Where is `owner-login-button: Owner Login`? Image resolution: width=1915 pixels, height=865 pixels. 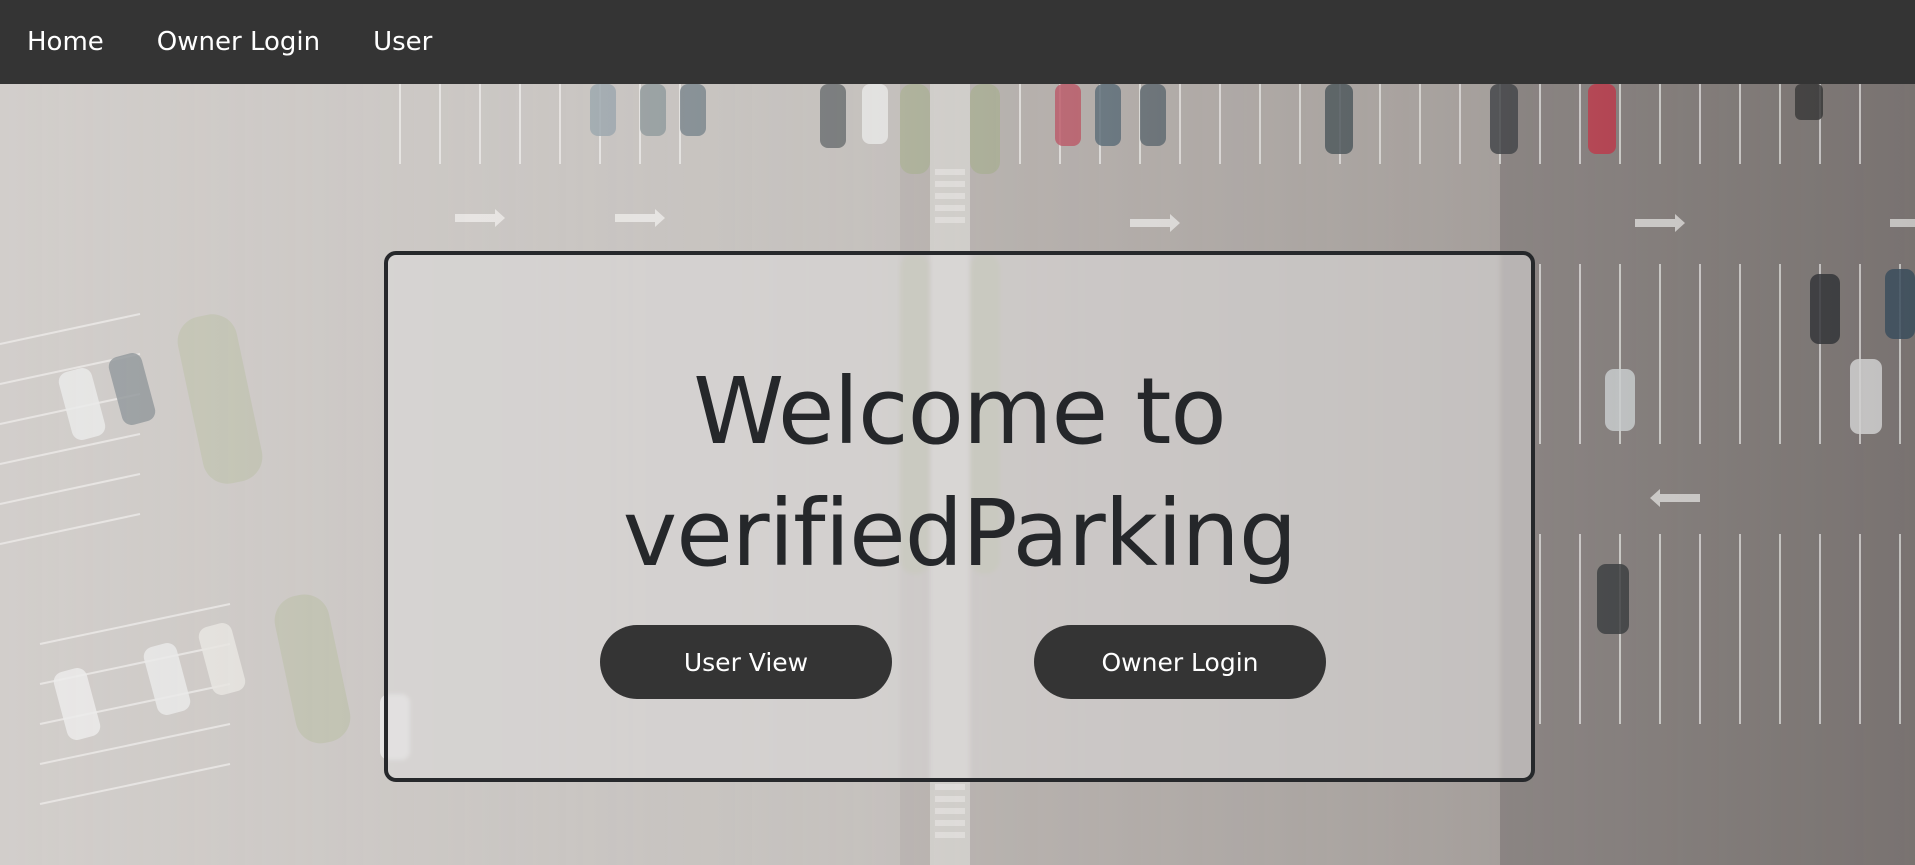 owner-login-button: Owner Login is located at coordinates (1180, 662).